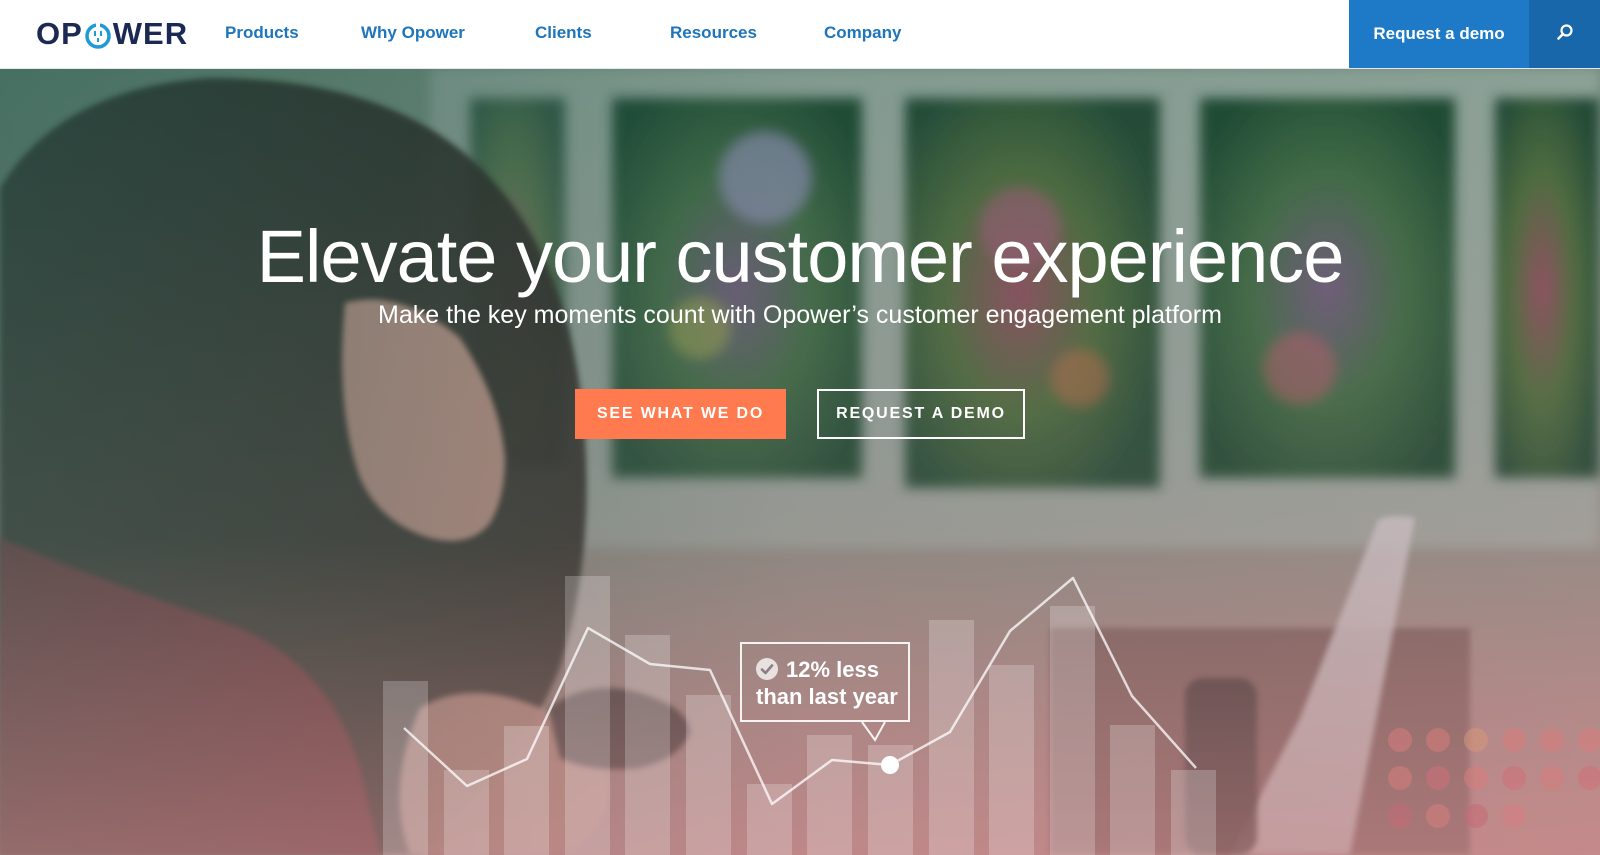 The width and height of the screenshot is (1600, 855). What do you see at coordinates (262, 33) in the screenshot?
I see `nav-products: Products` at bounding box center [262, 33].